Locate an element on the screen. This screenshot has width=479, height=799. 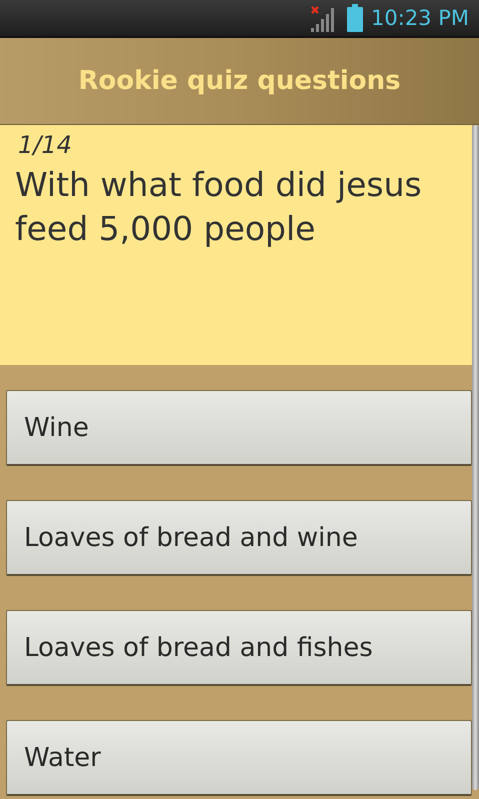
answer-button: Wine is located at coordinates (239, 428).